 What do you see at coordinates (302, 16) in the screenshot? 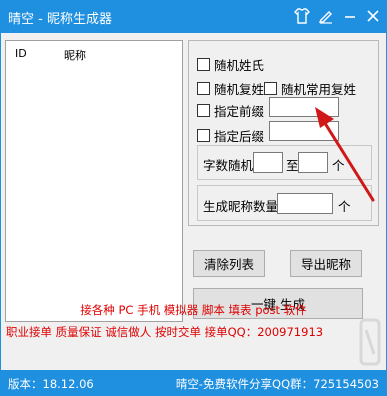
I see `shirt-icon` at bounding box center [302, 16].